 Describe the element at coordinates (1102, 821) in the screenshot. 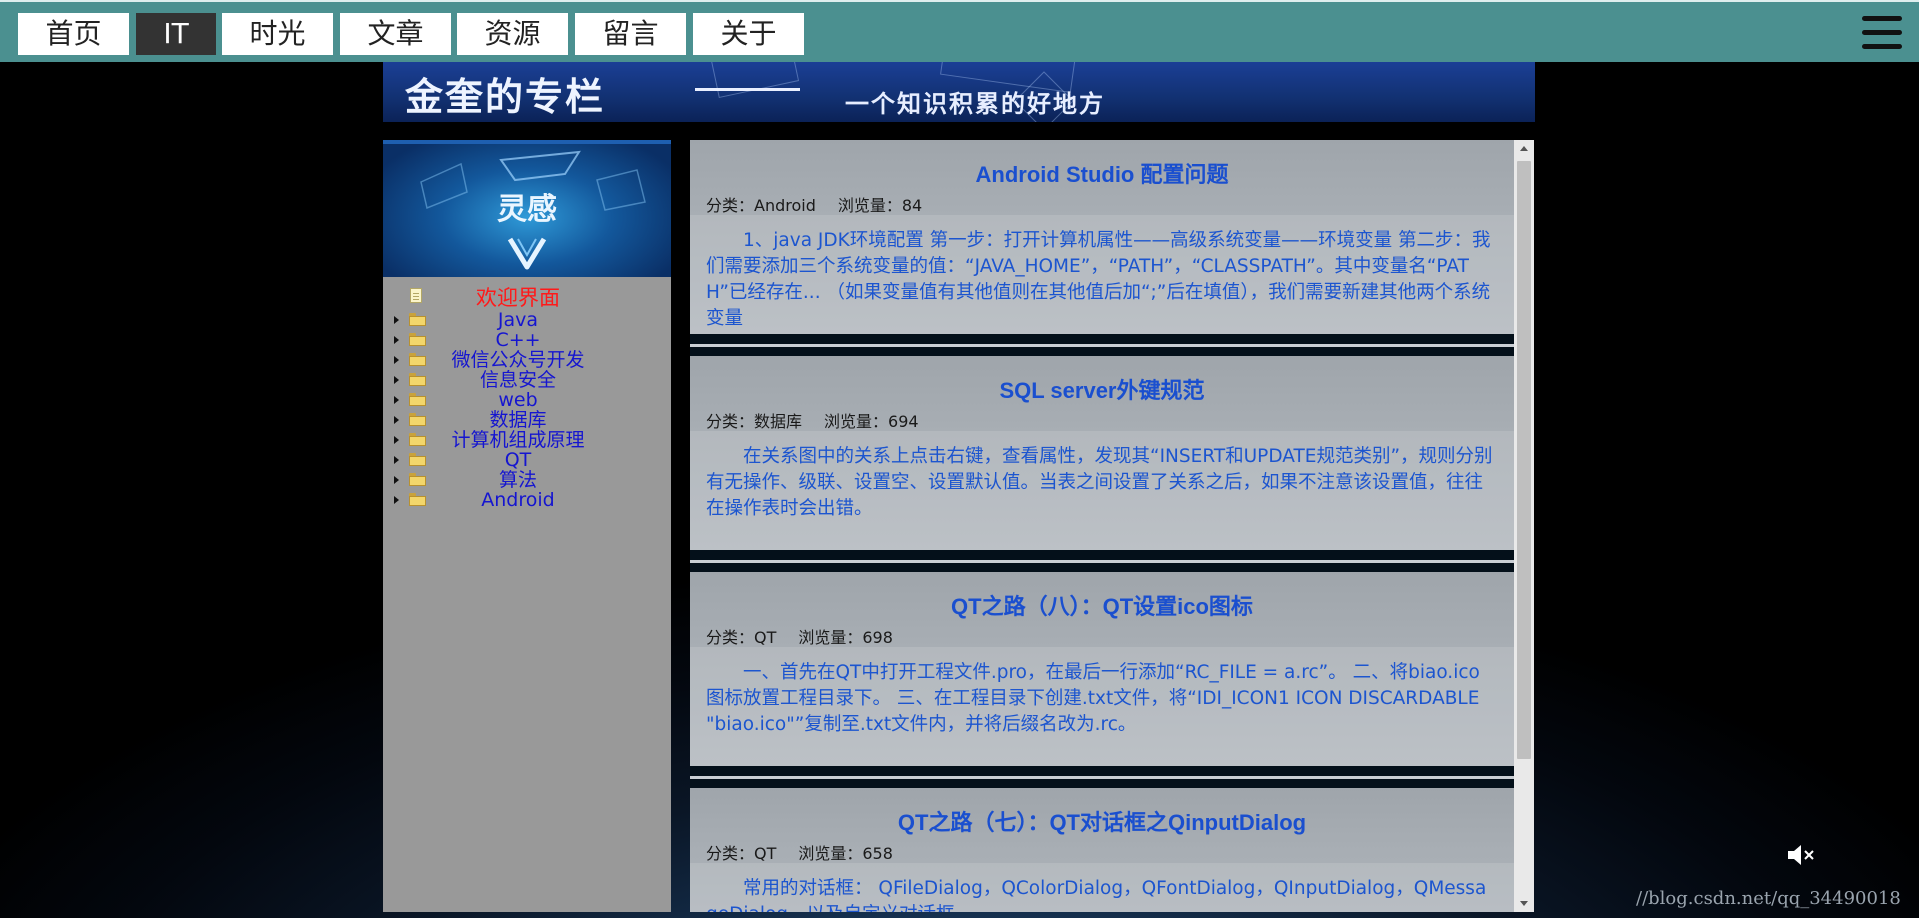

I see `post-title-link: QT之路（七）：QT对话框之QinputDialog` at that location.